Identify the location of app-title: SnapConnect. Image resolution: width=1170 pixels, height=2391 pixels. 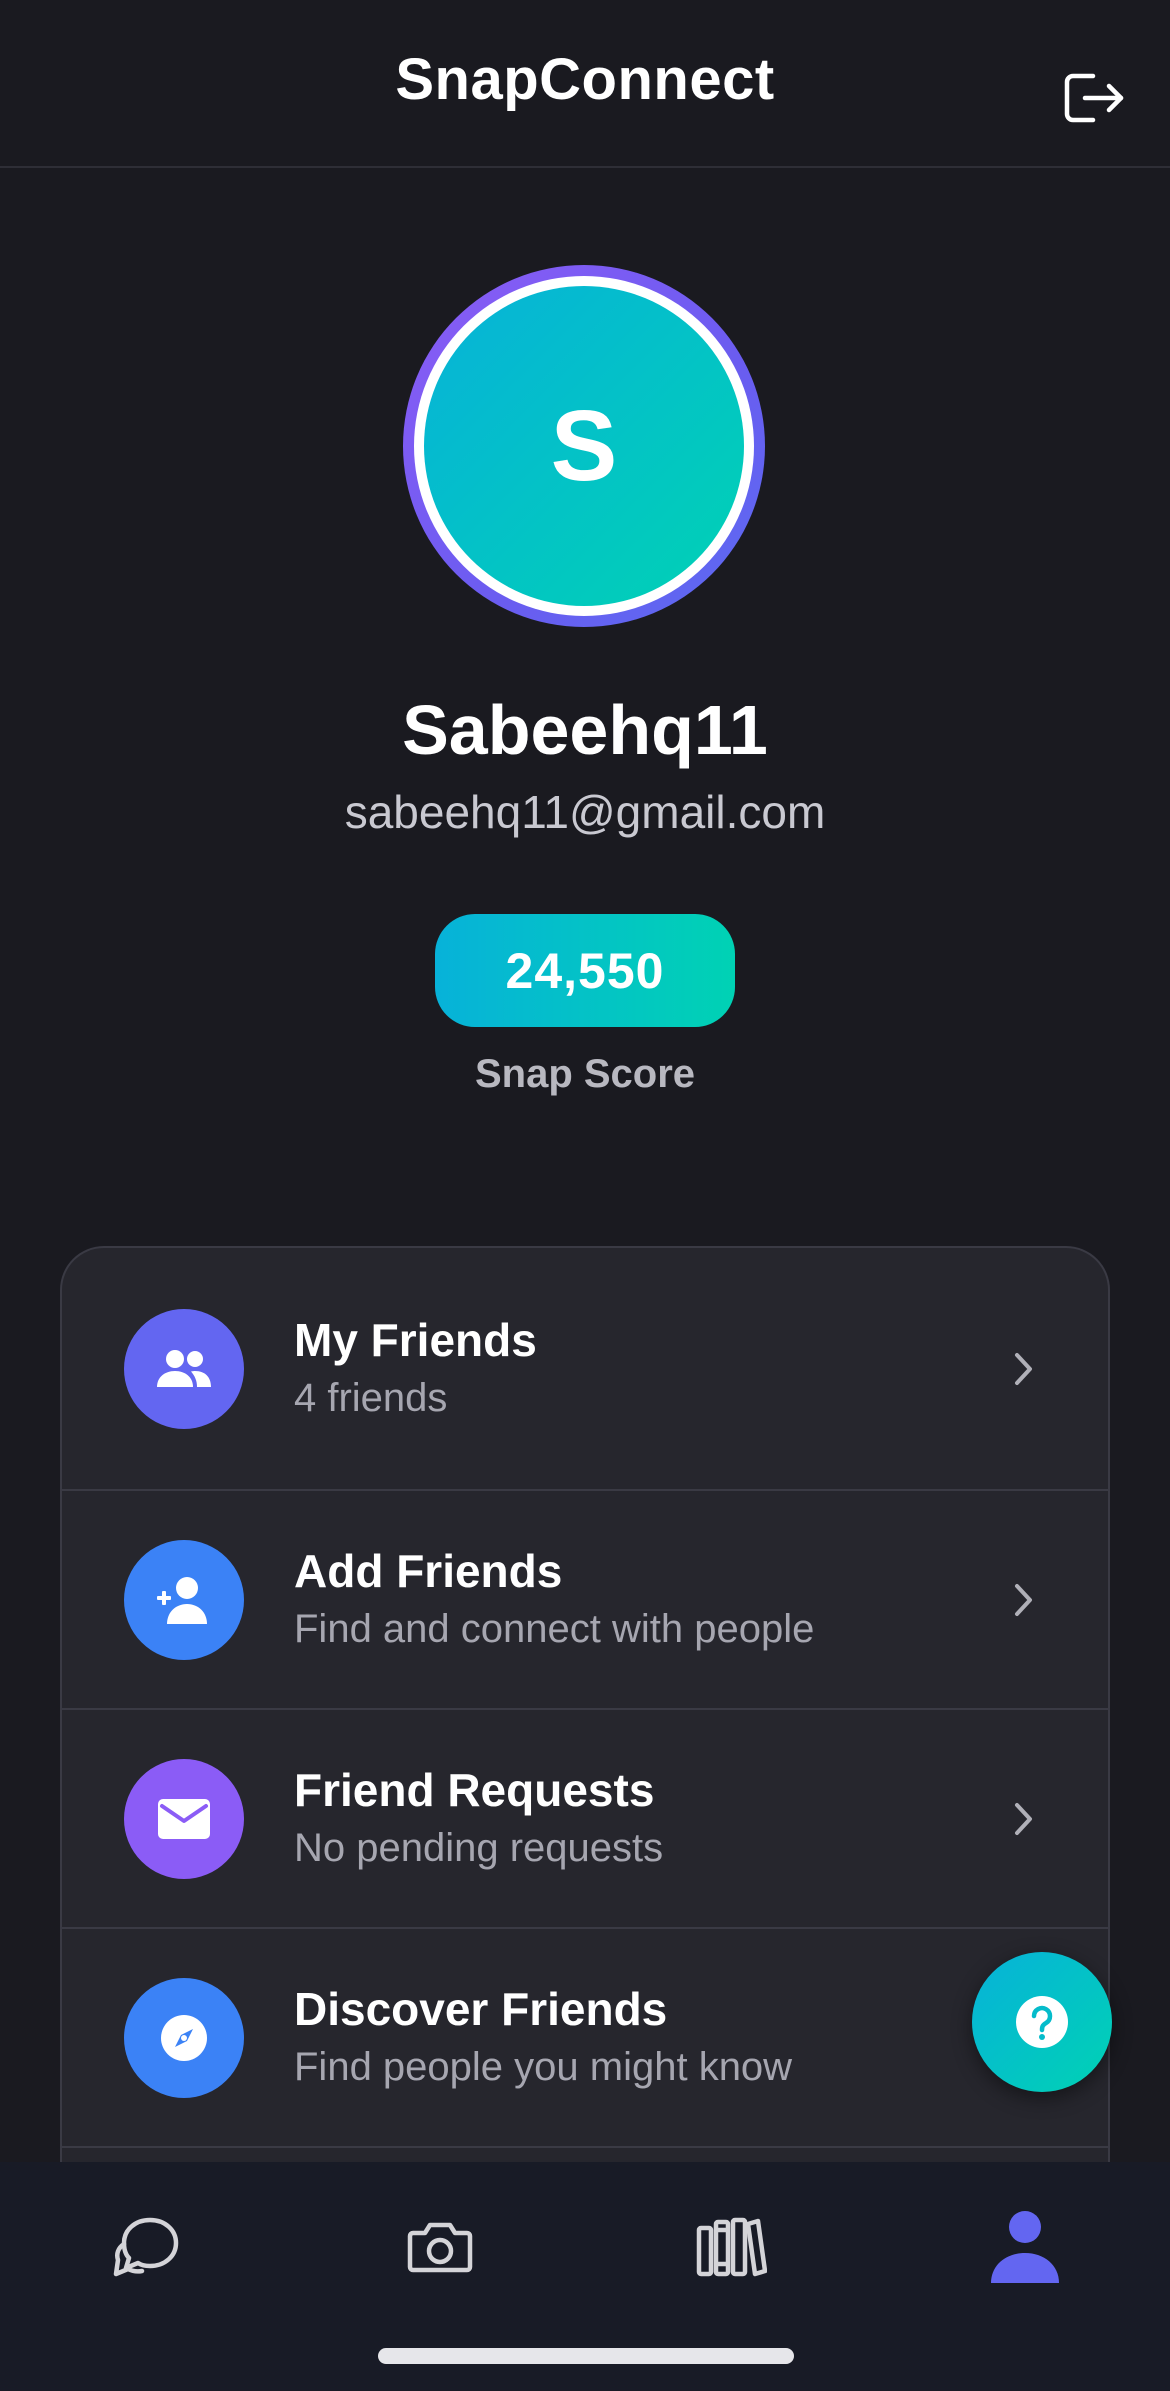
(585, 79).